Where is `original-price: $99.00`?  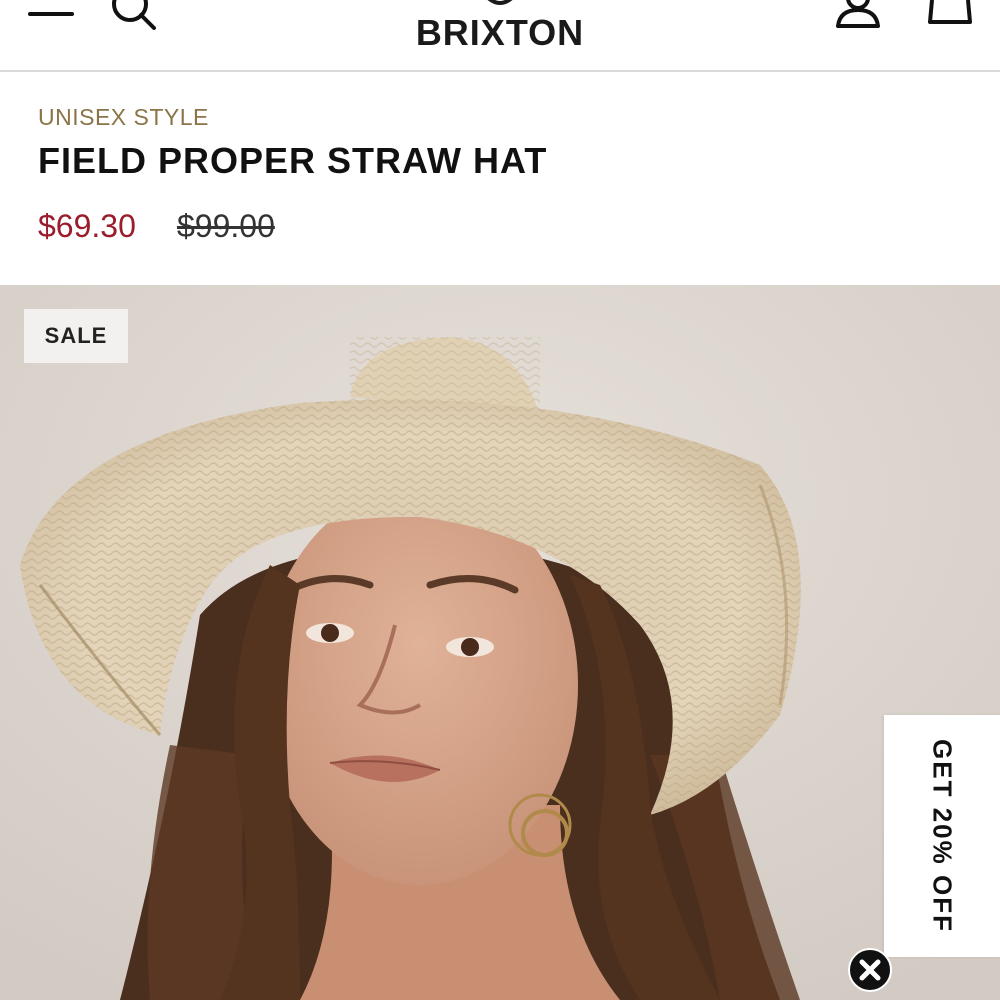
original-price: $99.00 is located at coordinates (226, 226).